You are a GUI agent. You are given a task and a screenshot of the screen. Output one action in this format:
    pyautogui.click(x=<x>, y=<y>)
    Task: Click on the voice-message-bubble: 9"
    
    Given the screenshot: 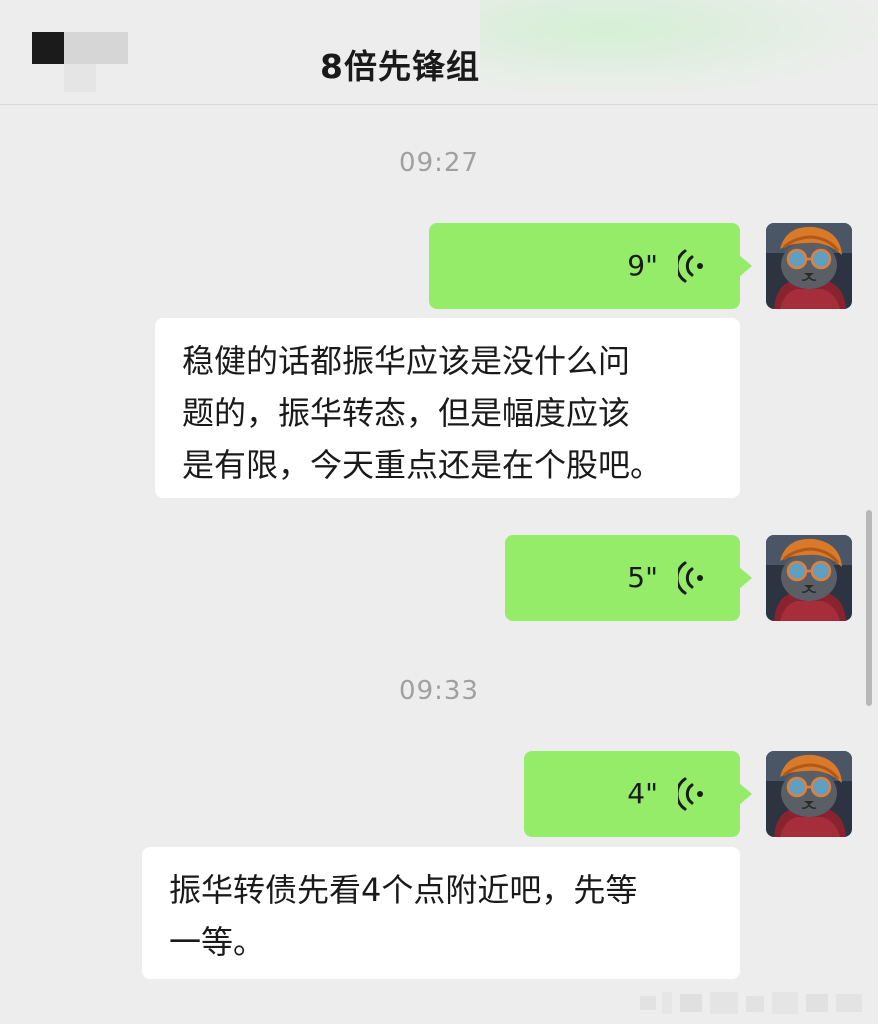 What is the action you would take?
    pyautogui.click(x=590, y=266)
    